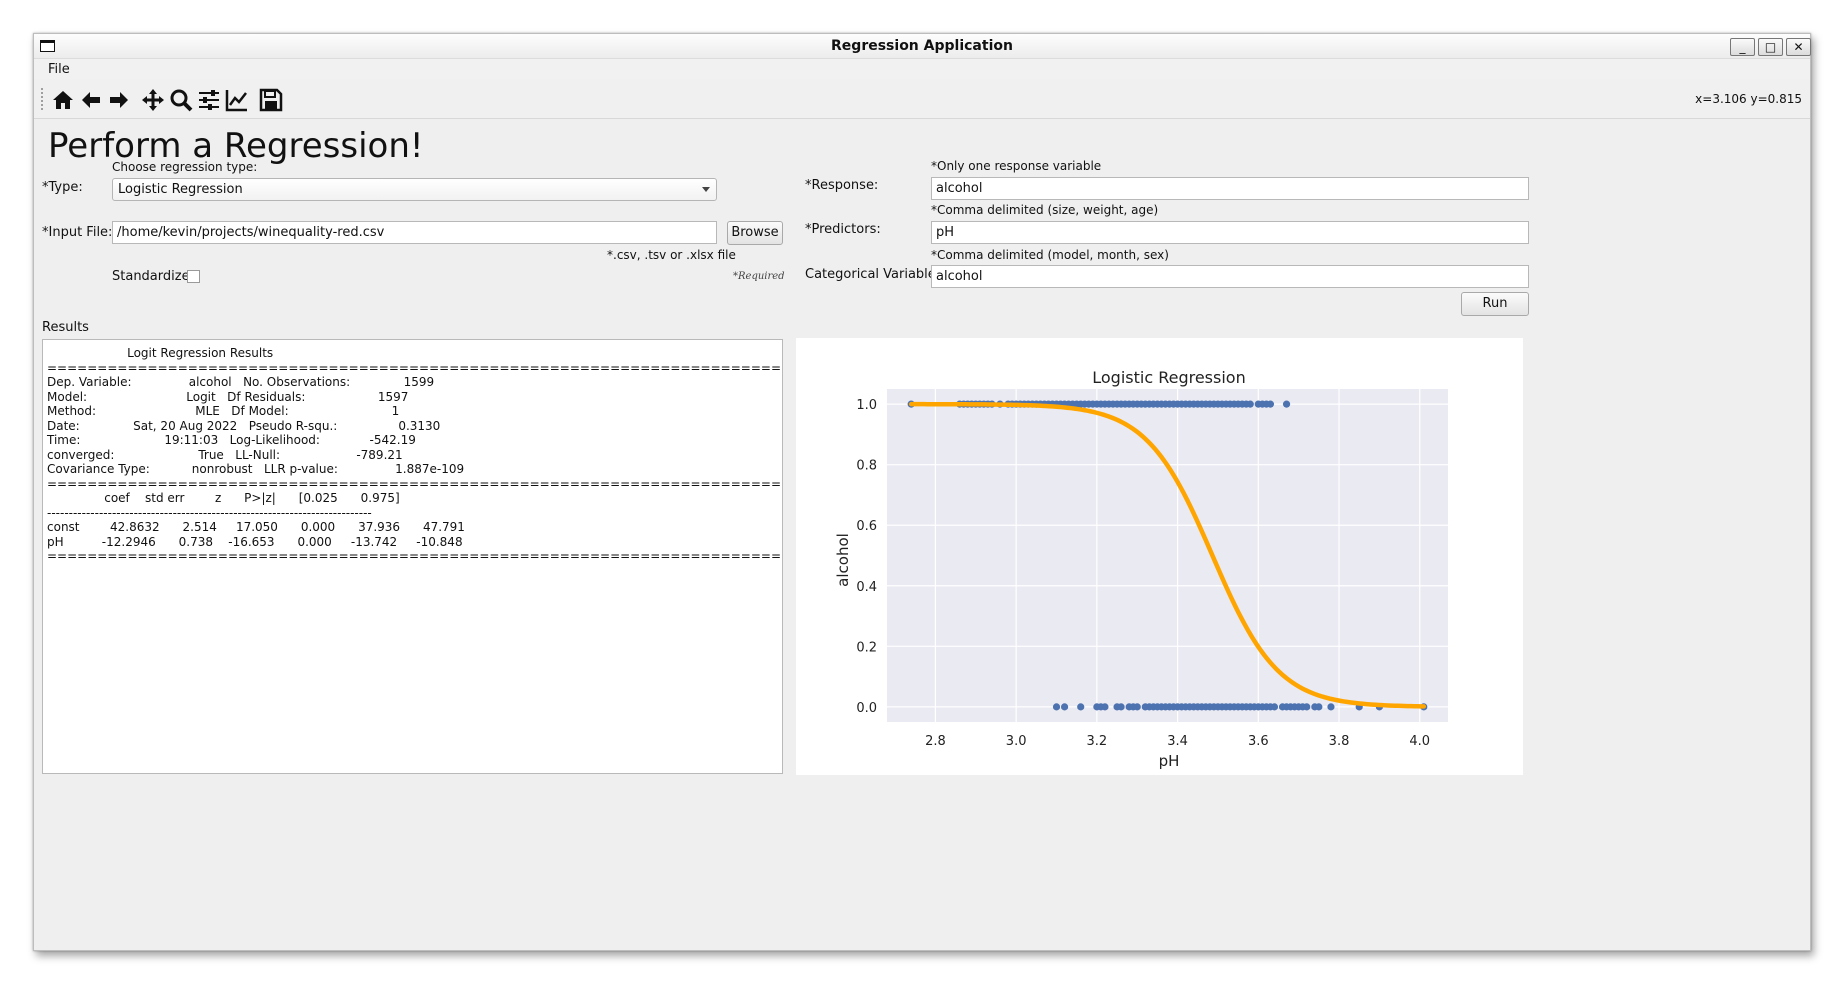 The width and height of the screenshot is (1836, 982). I want to click on edit-axis-icon, so click(237, 100).